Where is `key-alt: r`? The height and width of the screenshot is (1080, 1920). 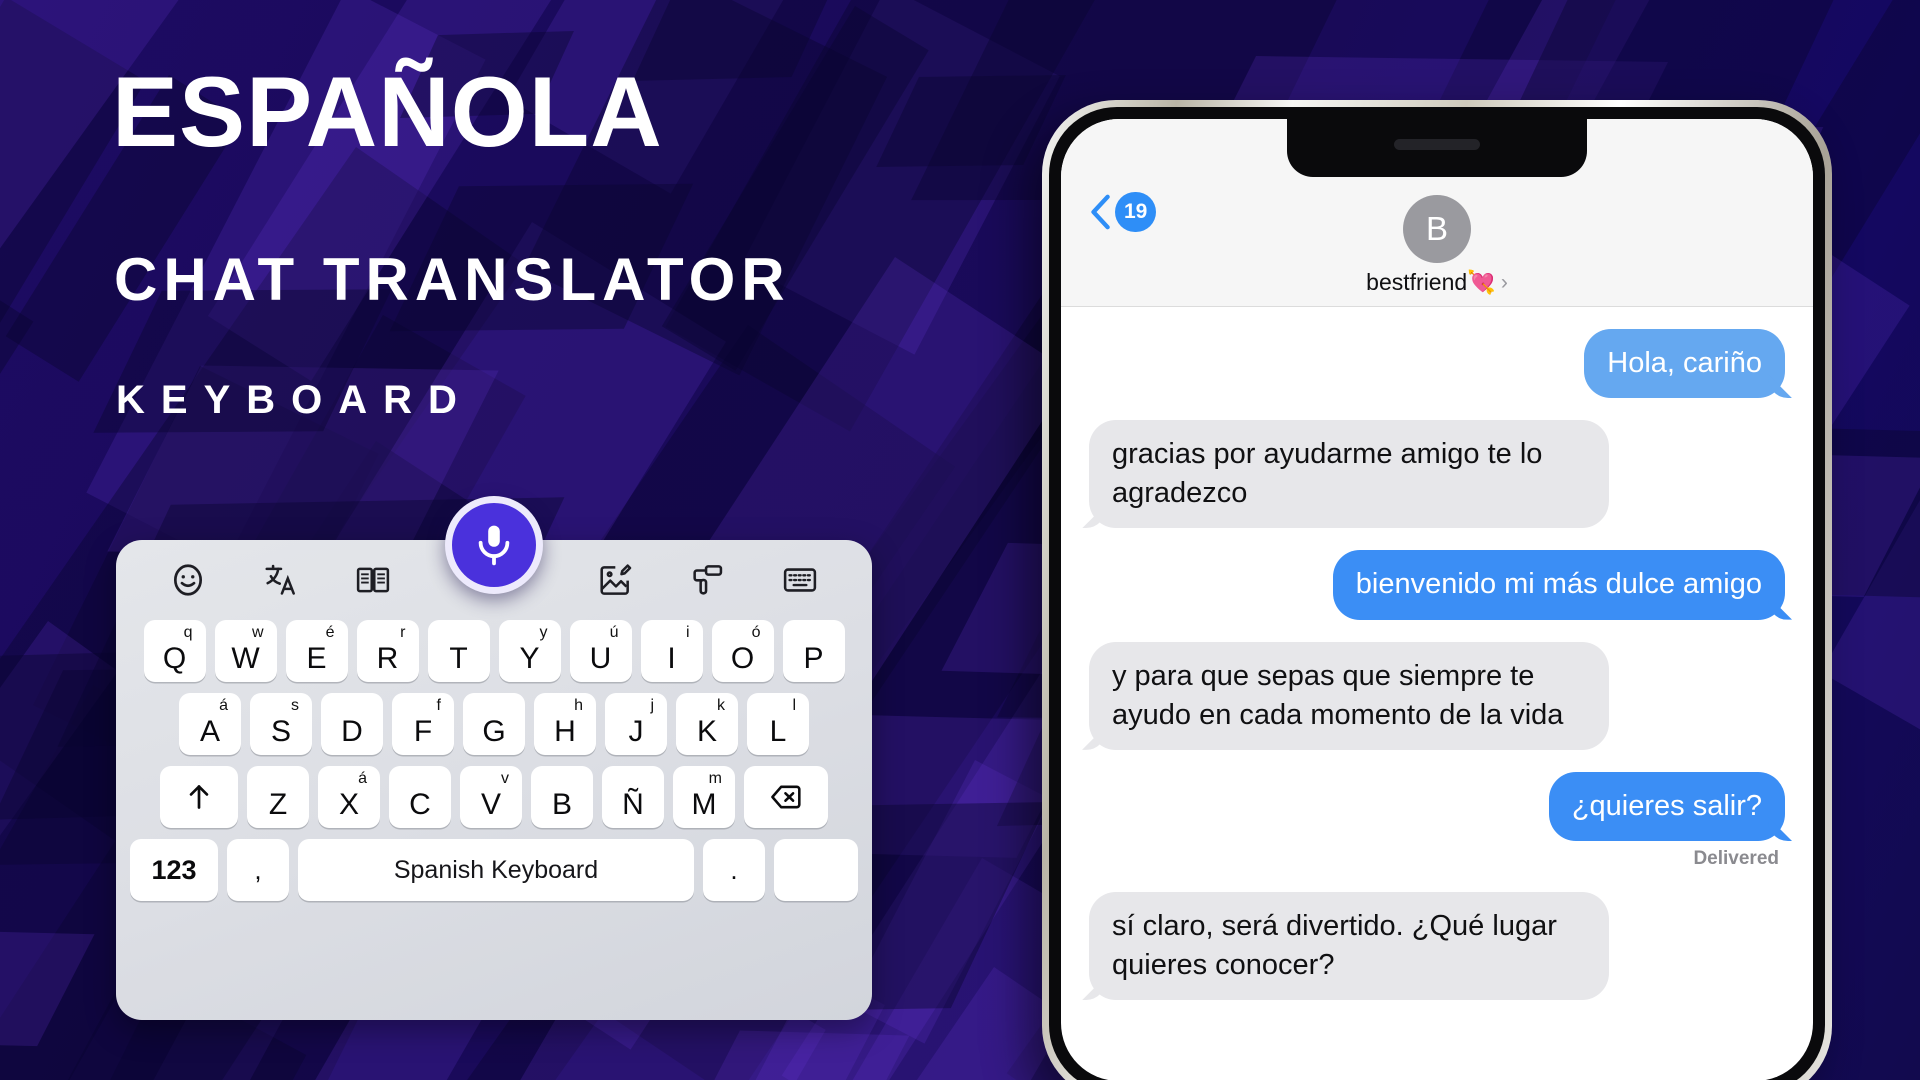 key-alt: r is located at coordinates (403, 632).